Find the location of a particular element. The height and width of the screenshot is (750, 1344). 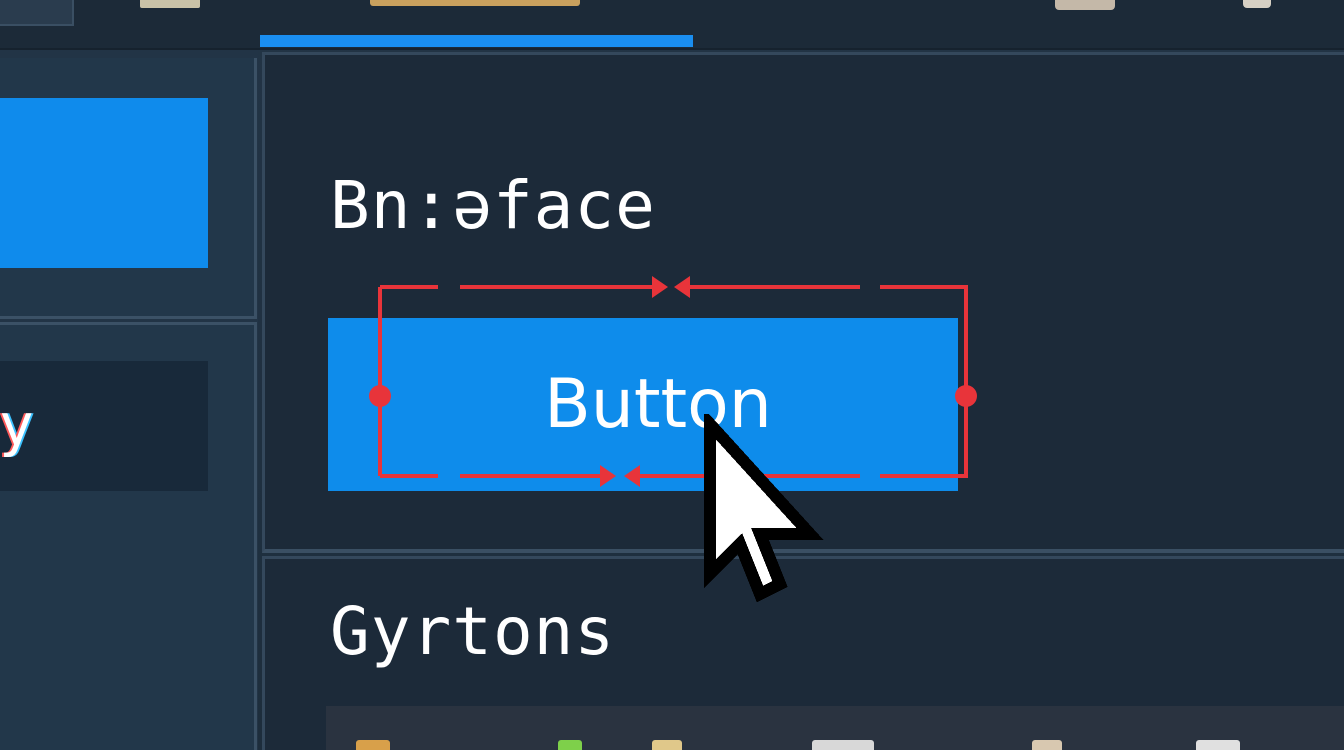

sidebar-item-label: oy is located at coordinates (17, 425).